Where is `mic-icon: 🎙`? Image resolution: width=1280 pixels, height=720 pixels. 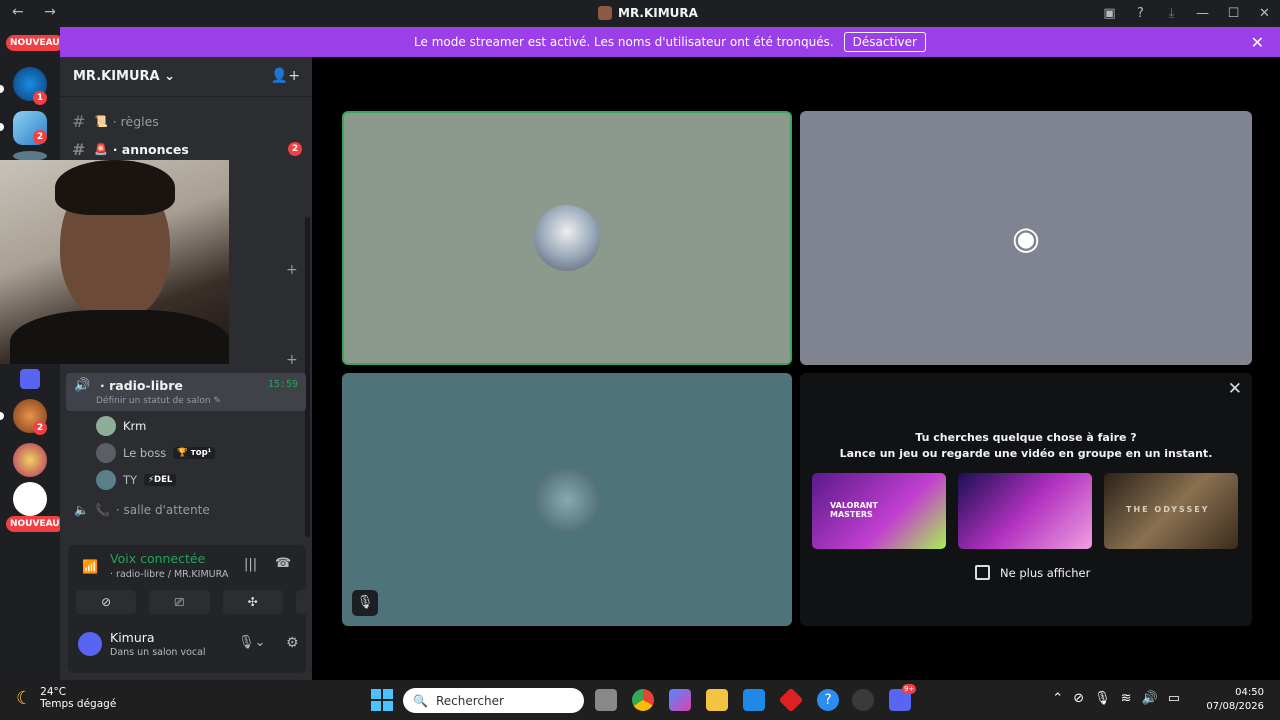
mic-icon: 🎙 is located at coordinates (365, 603).